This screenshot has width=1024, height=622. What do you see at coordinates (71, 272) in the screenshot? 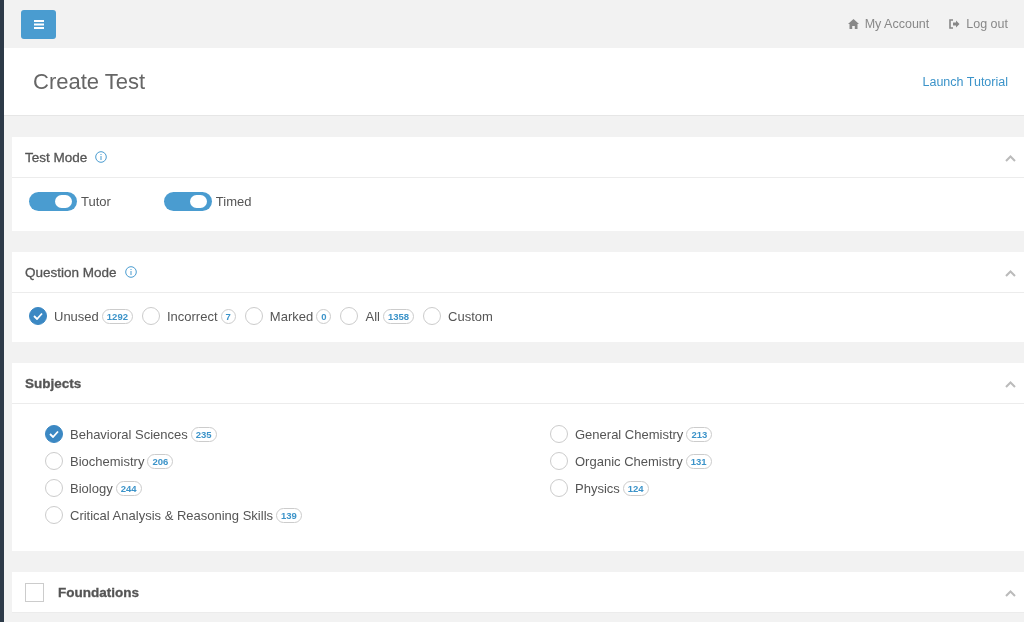
I see `panel-title: Question Mode` at bounding box center [71, 272].